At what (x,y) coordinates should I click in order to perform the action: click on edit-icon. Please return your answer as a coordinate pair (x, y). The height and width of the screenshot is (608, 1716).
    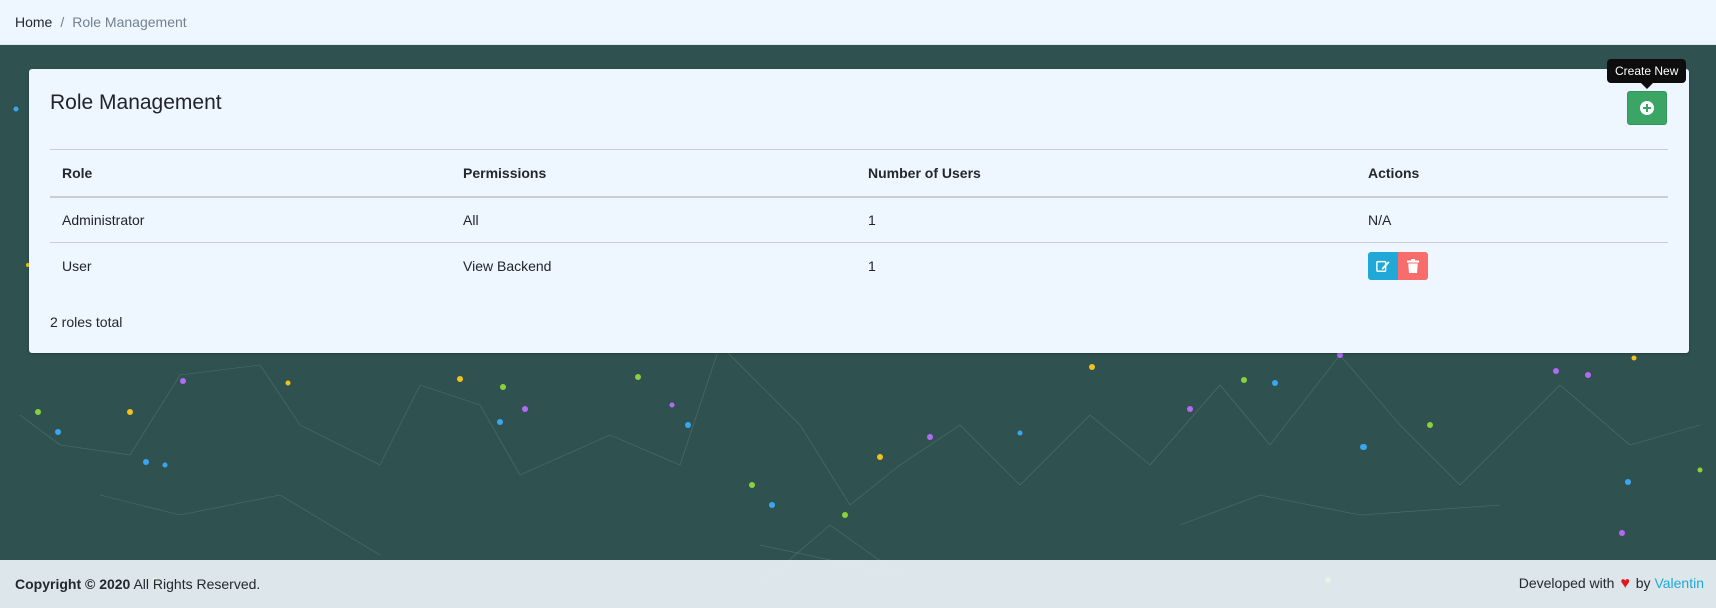
    Looking at the image, I should click on (1383, 266).